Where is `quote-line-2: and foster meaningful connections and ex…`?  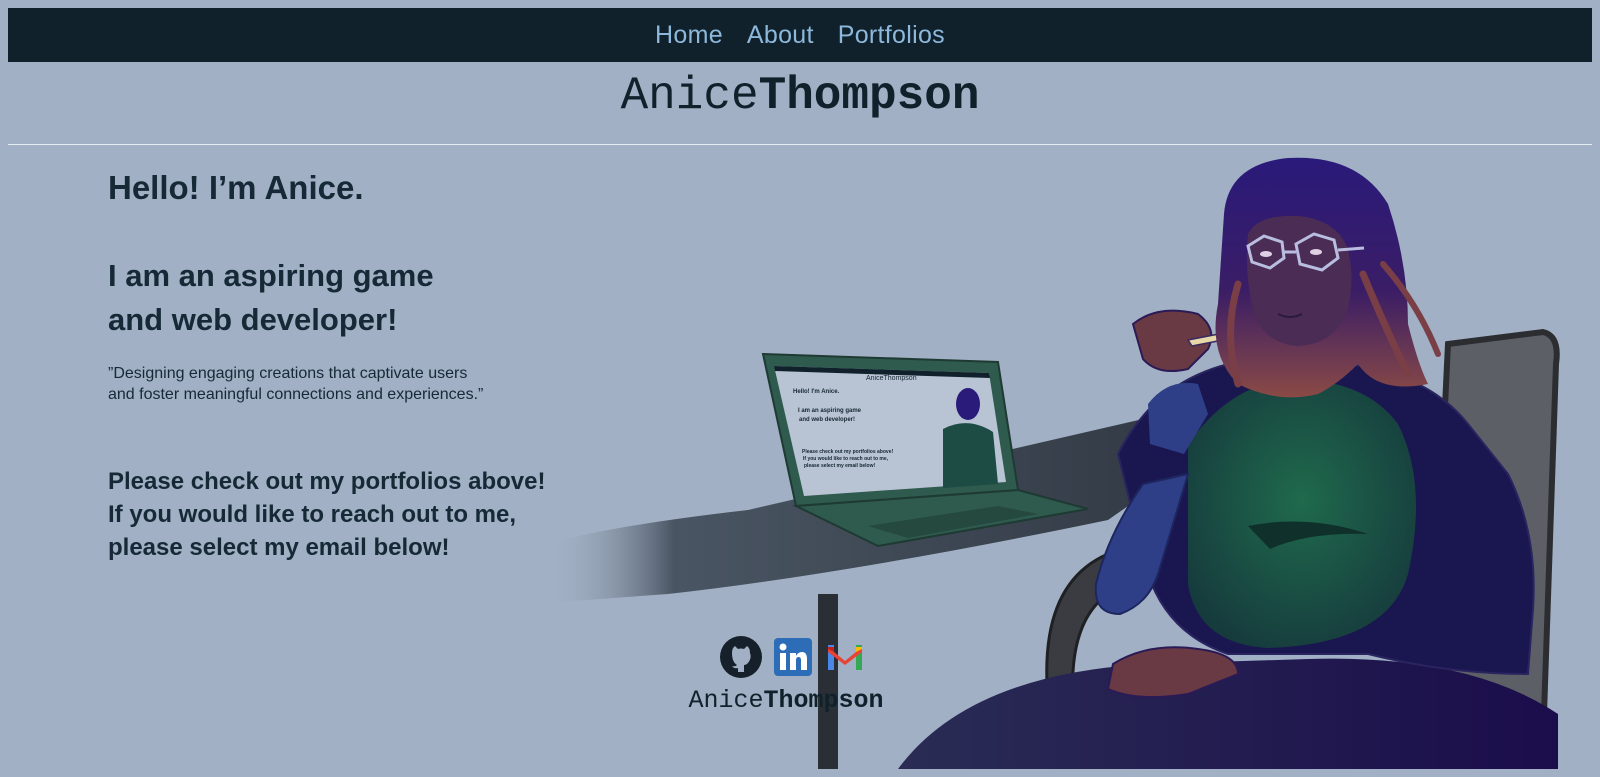 quote-line-2: and foster meaningful connections and ex… is located at coordinates (296, 394).